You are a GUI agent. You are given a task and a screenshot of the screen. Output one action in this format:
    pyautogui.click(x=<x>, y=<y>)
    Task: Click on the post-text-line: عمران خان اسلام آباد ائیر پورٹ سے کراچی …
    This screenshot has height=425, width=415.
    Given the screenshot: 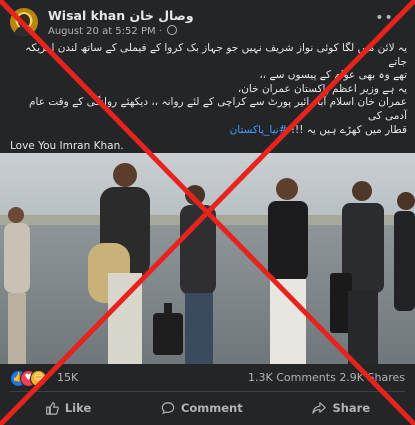 What is the action you would take?
    pyautogui.click(x=218, y=109)
    